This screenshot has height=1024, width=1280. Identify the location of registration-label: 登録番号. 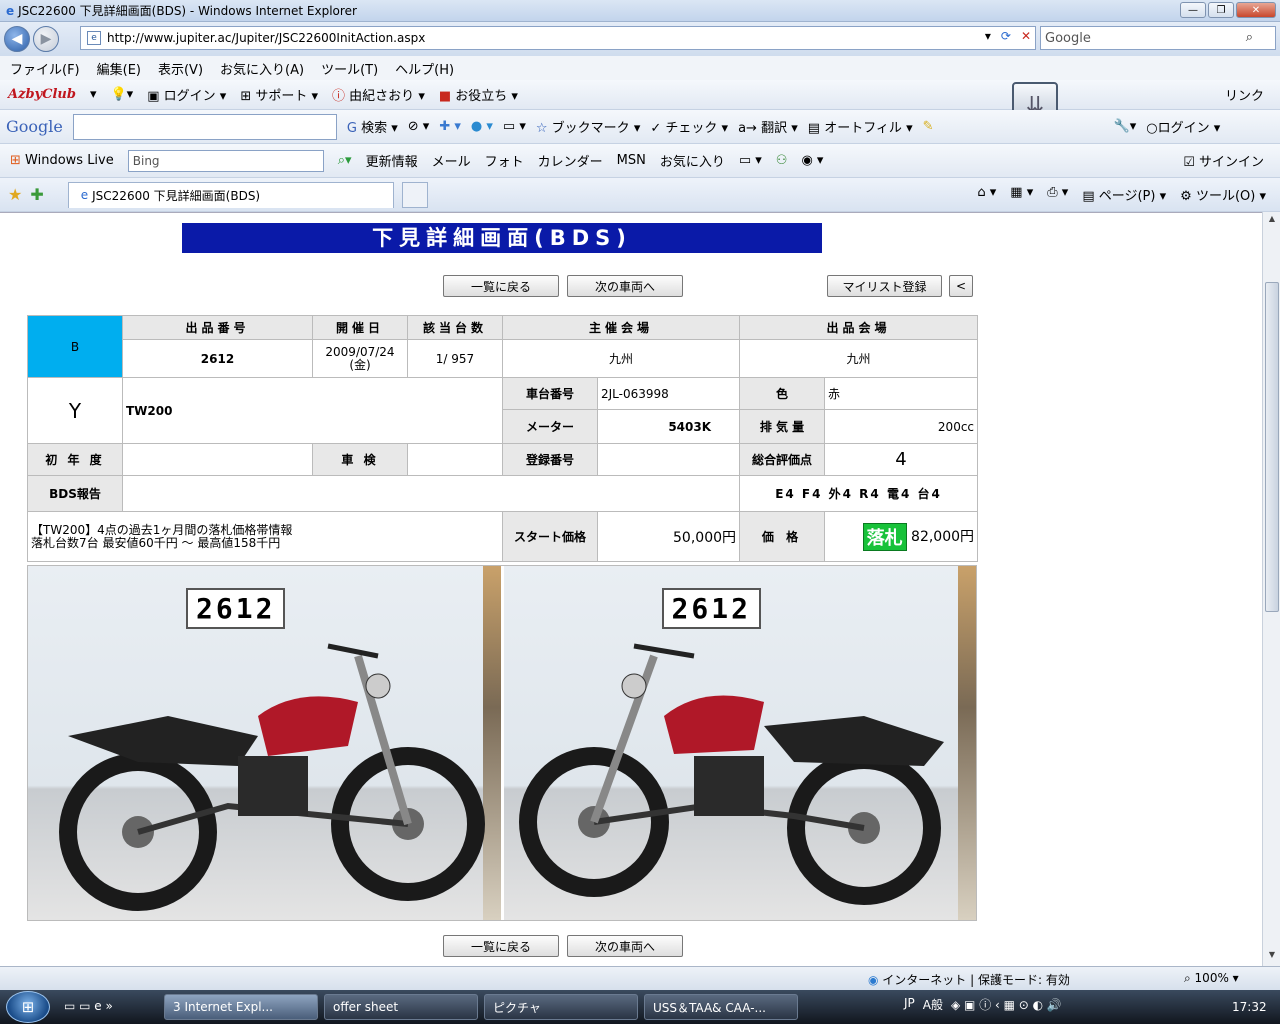
(550, 459).